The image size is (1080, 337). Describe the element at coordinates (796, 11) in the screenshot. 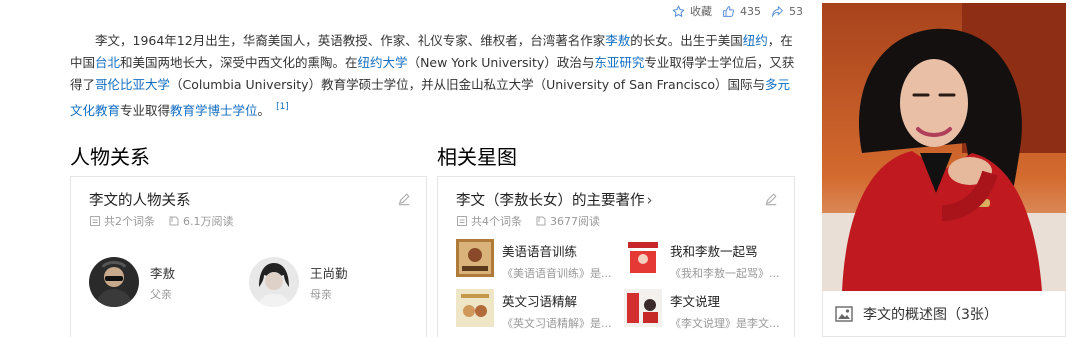

I see `share-count: 53` at that location.